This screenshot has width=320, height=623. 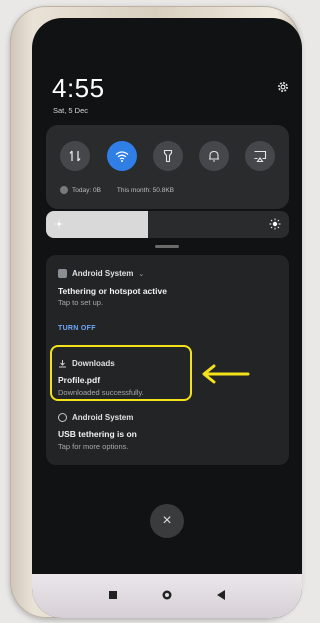 What do you see at coordinates (145, 190) in the screenshot?
I see `usage-month: This month: 50.8KB` at bounding box center [145, 190].